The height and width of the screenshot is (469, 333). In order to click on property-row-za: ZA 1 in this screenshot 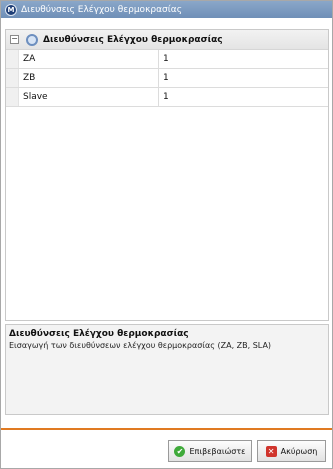, I will do `click(167, 59)`.